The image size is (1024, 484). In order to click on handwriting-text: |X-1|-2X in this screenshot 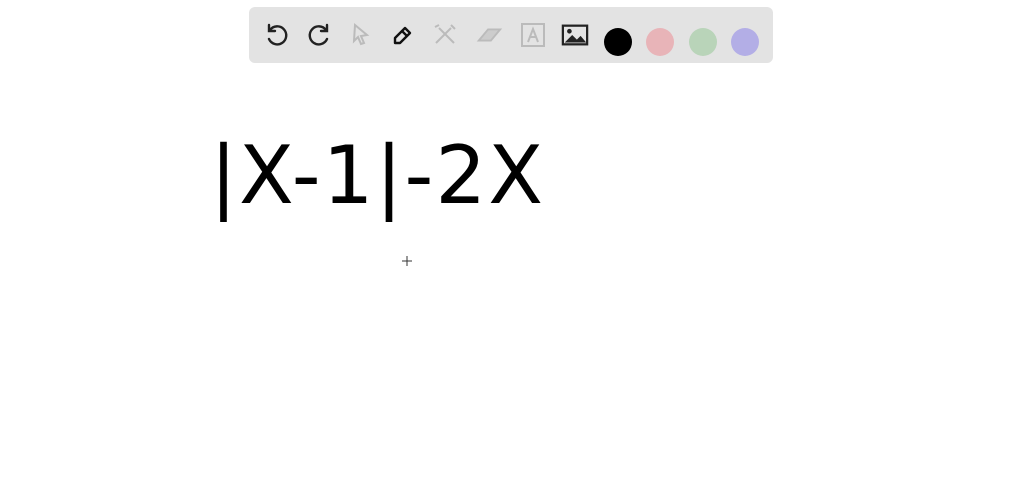, I will do `click(378, 175)`.